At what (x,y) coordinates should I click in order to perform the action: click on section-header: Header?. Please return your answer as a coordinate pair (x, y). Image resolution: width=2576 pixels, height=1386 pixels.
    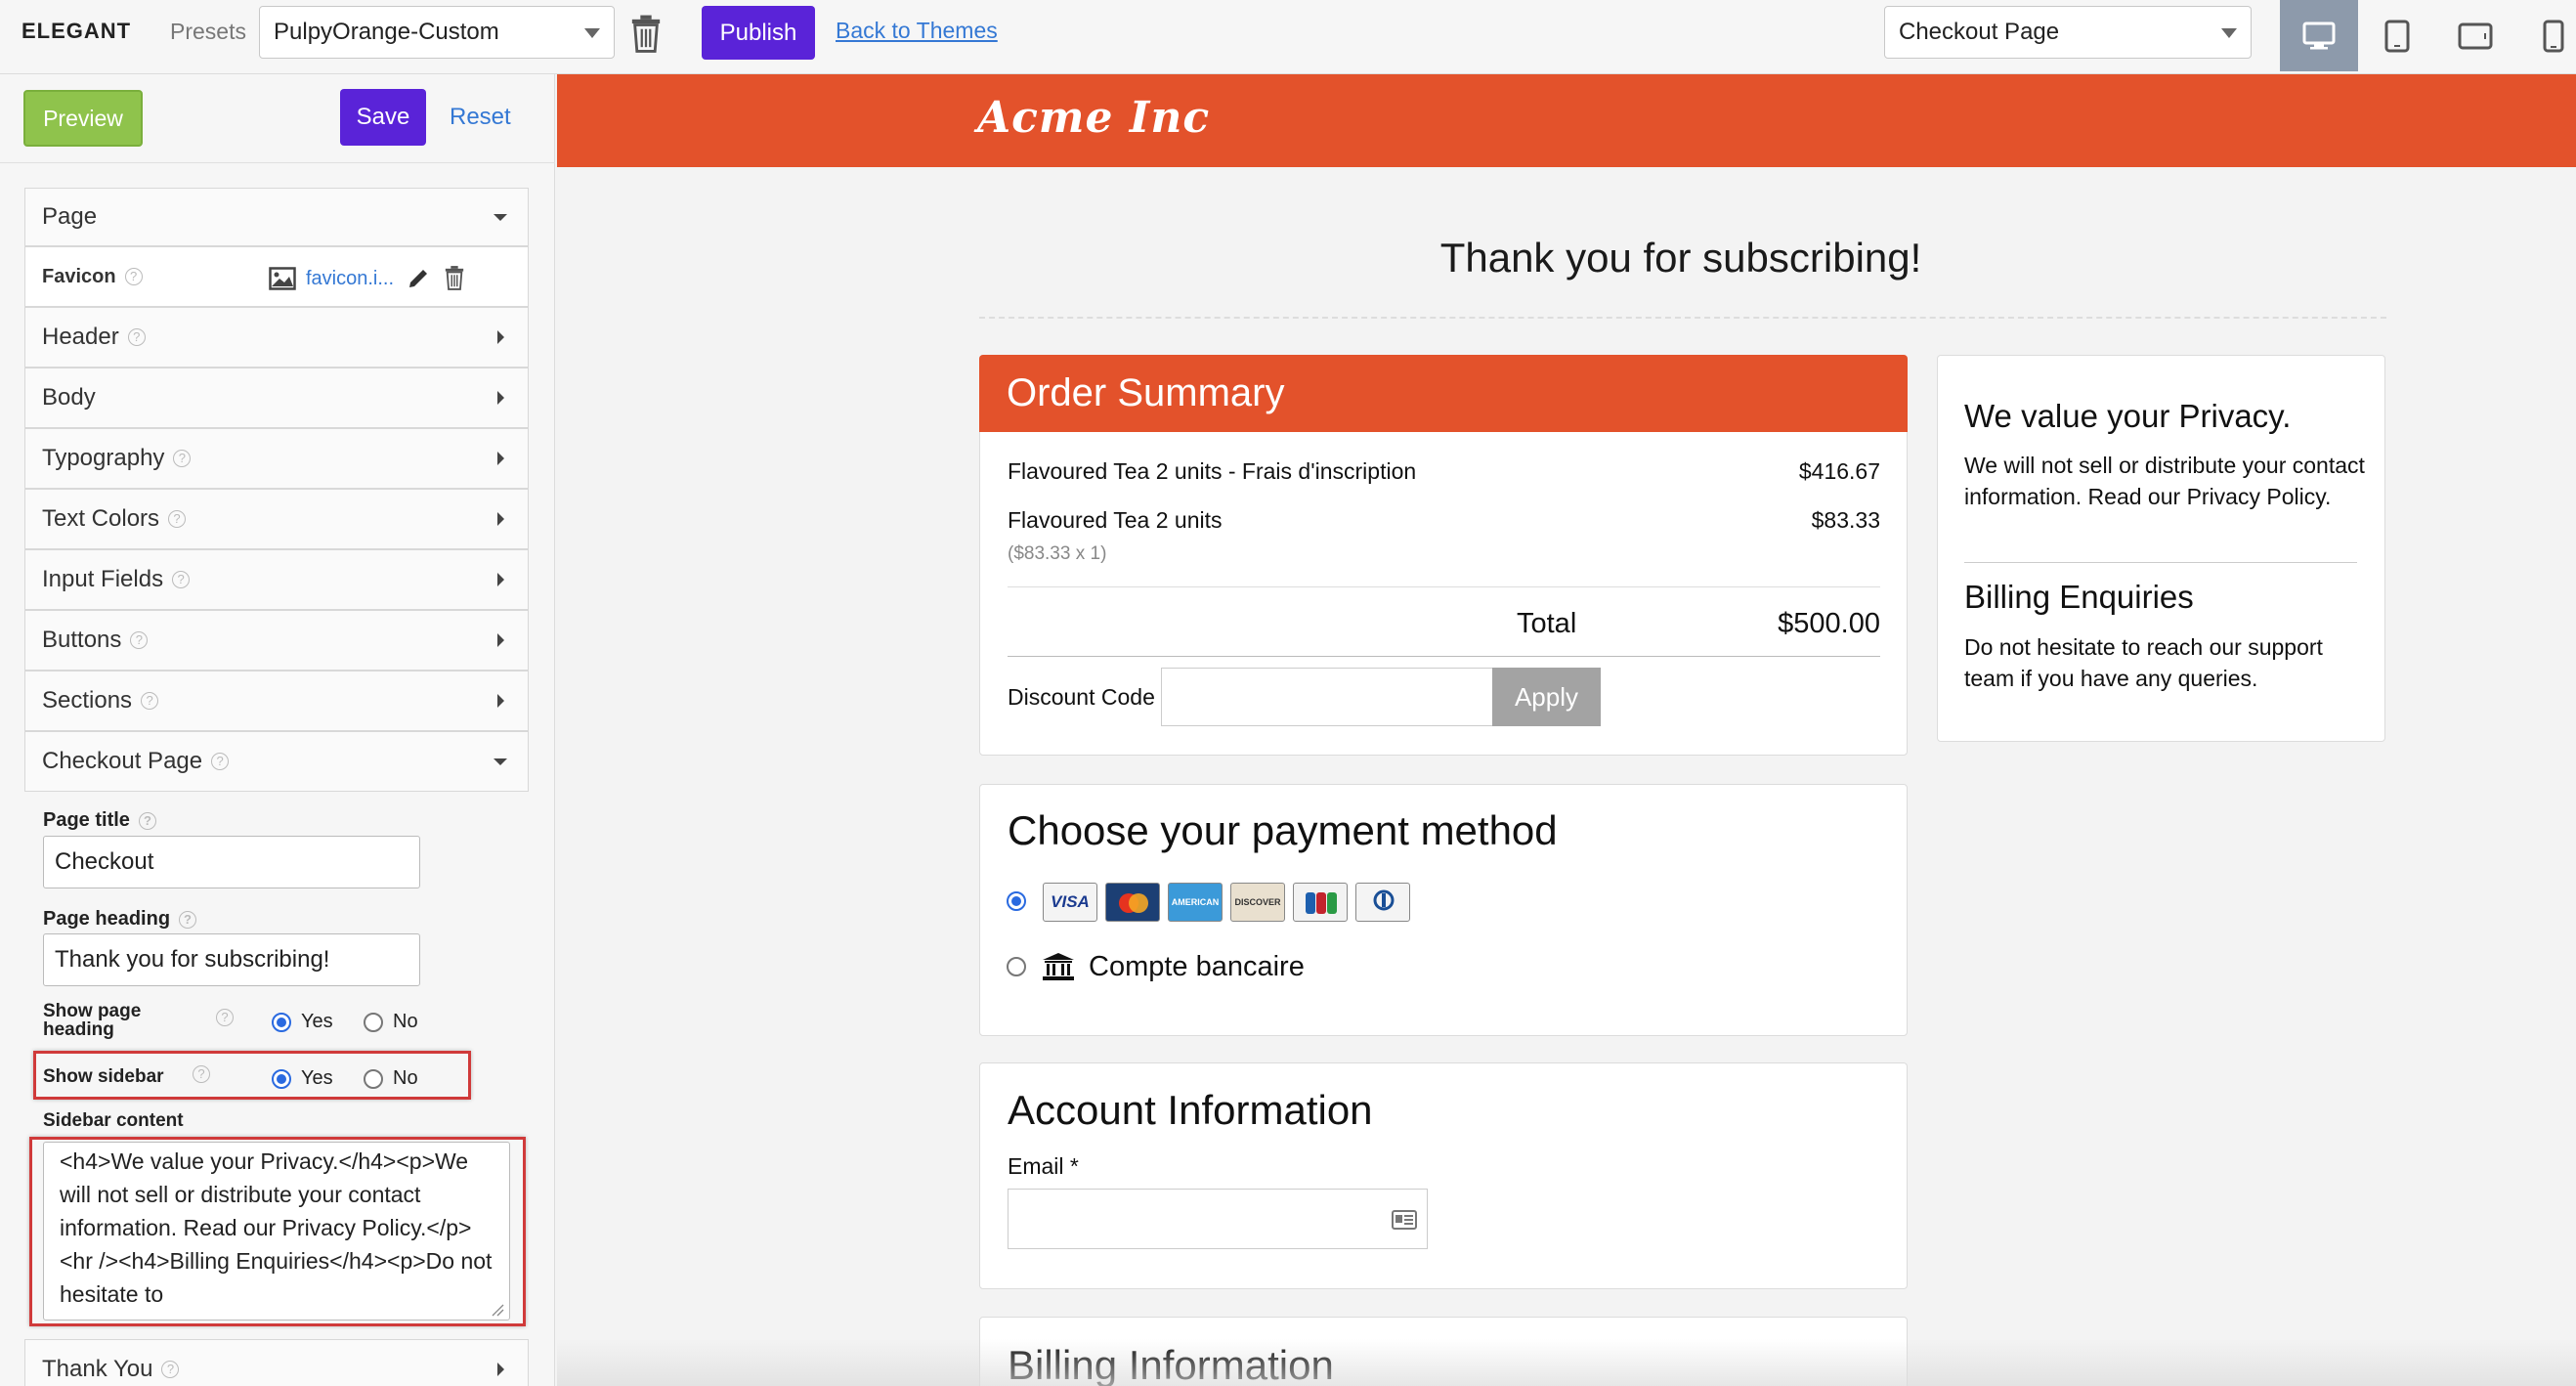
    Looking at the image, I should click on (277, 337).